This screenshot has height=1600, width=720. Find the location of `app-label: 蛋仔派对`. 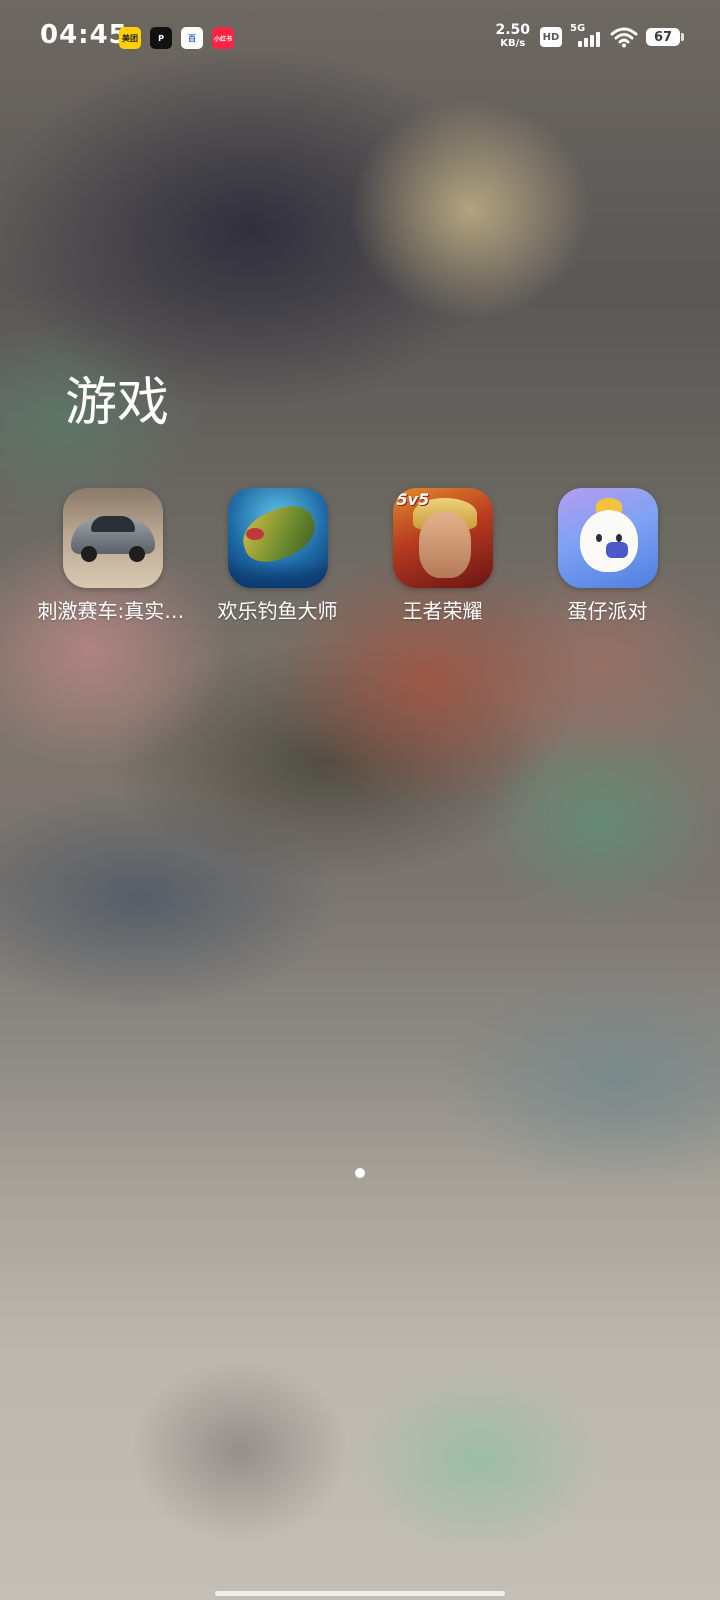

app-label: 蛋仔派对 is located at coordinates (607, 611).